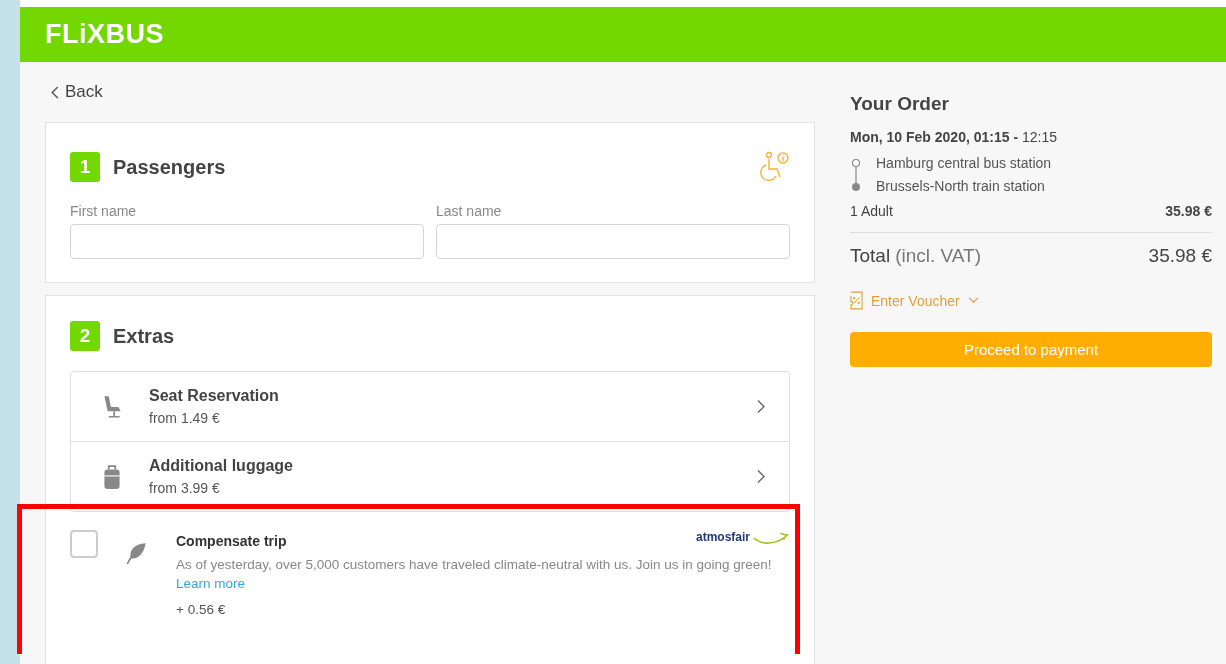 This screenshot has height=664, width=1226. I want to click on chevron-left-icon, so click(55, 92).